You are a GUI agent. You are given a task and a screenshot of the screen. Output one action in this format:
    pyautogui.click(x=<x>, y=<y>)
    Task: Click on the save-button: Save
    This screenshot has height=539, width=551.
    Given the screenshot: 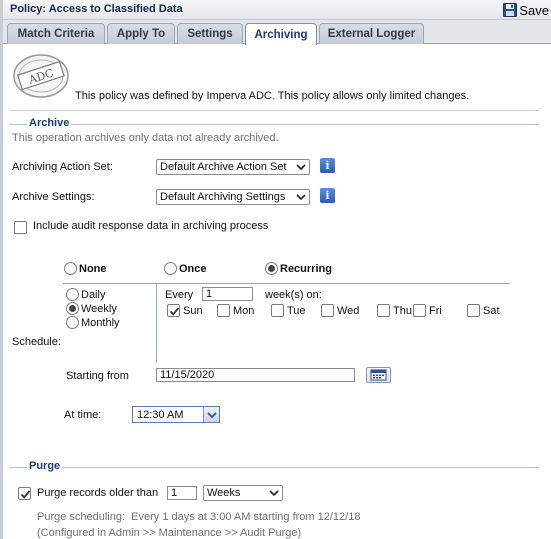 What is the action you would take?
    pyautogui.click(x=526, y=10)
    